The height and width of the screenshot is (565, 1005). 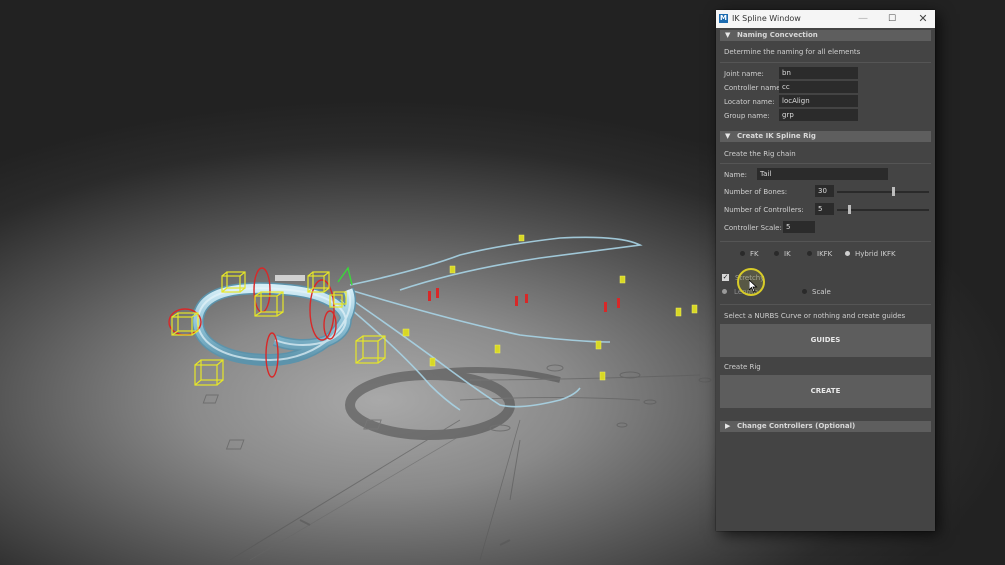 What do you see at coordinates (725, 277) in the screenshot?
I see `stretchy-checkbox: ✓` at bounding box center [725, 277].